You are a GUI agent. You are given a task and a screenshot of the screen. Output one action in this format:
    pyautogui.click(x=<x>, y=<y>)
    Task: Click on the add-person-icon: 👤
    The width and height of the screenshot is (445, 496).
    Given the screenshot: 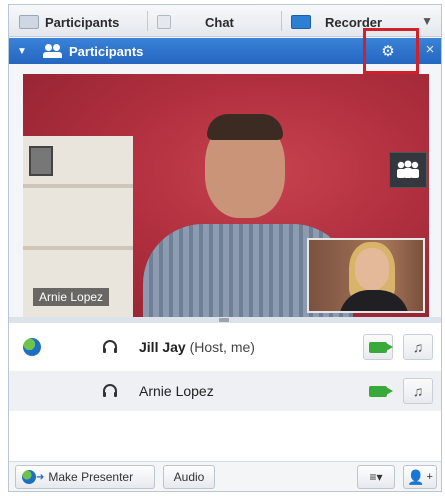 What is the action you would take?
    pyautogui.click(x=416, y=476)
    